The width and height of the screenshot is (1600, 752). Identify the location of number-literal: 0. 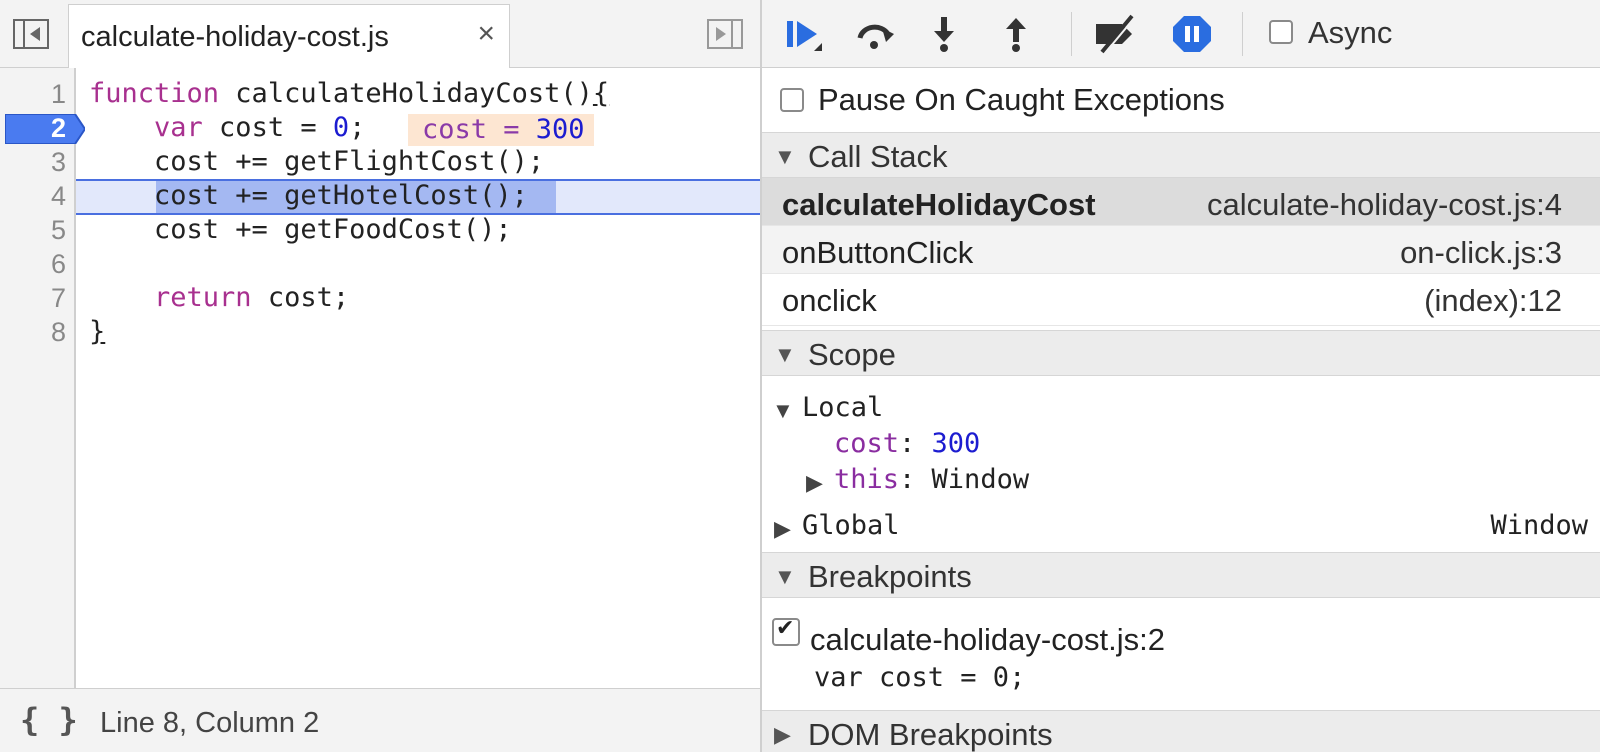
(341, 127).